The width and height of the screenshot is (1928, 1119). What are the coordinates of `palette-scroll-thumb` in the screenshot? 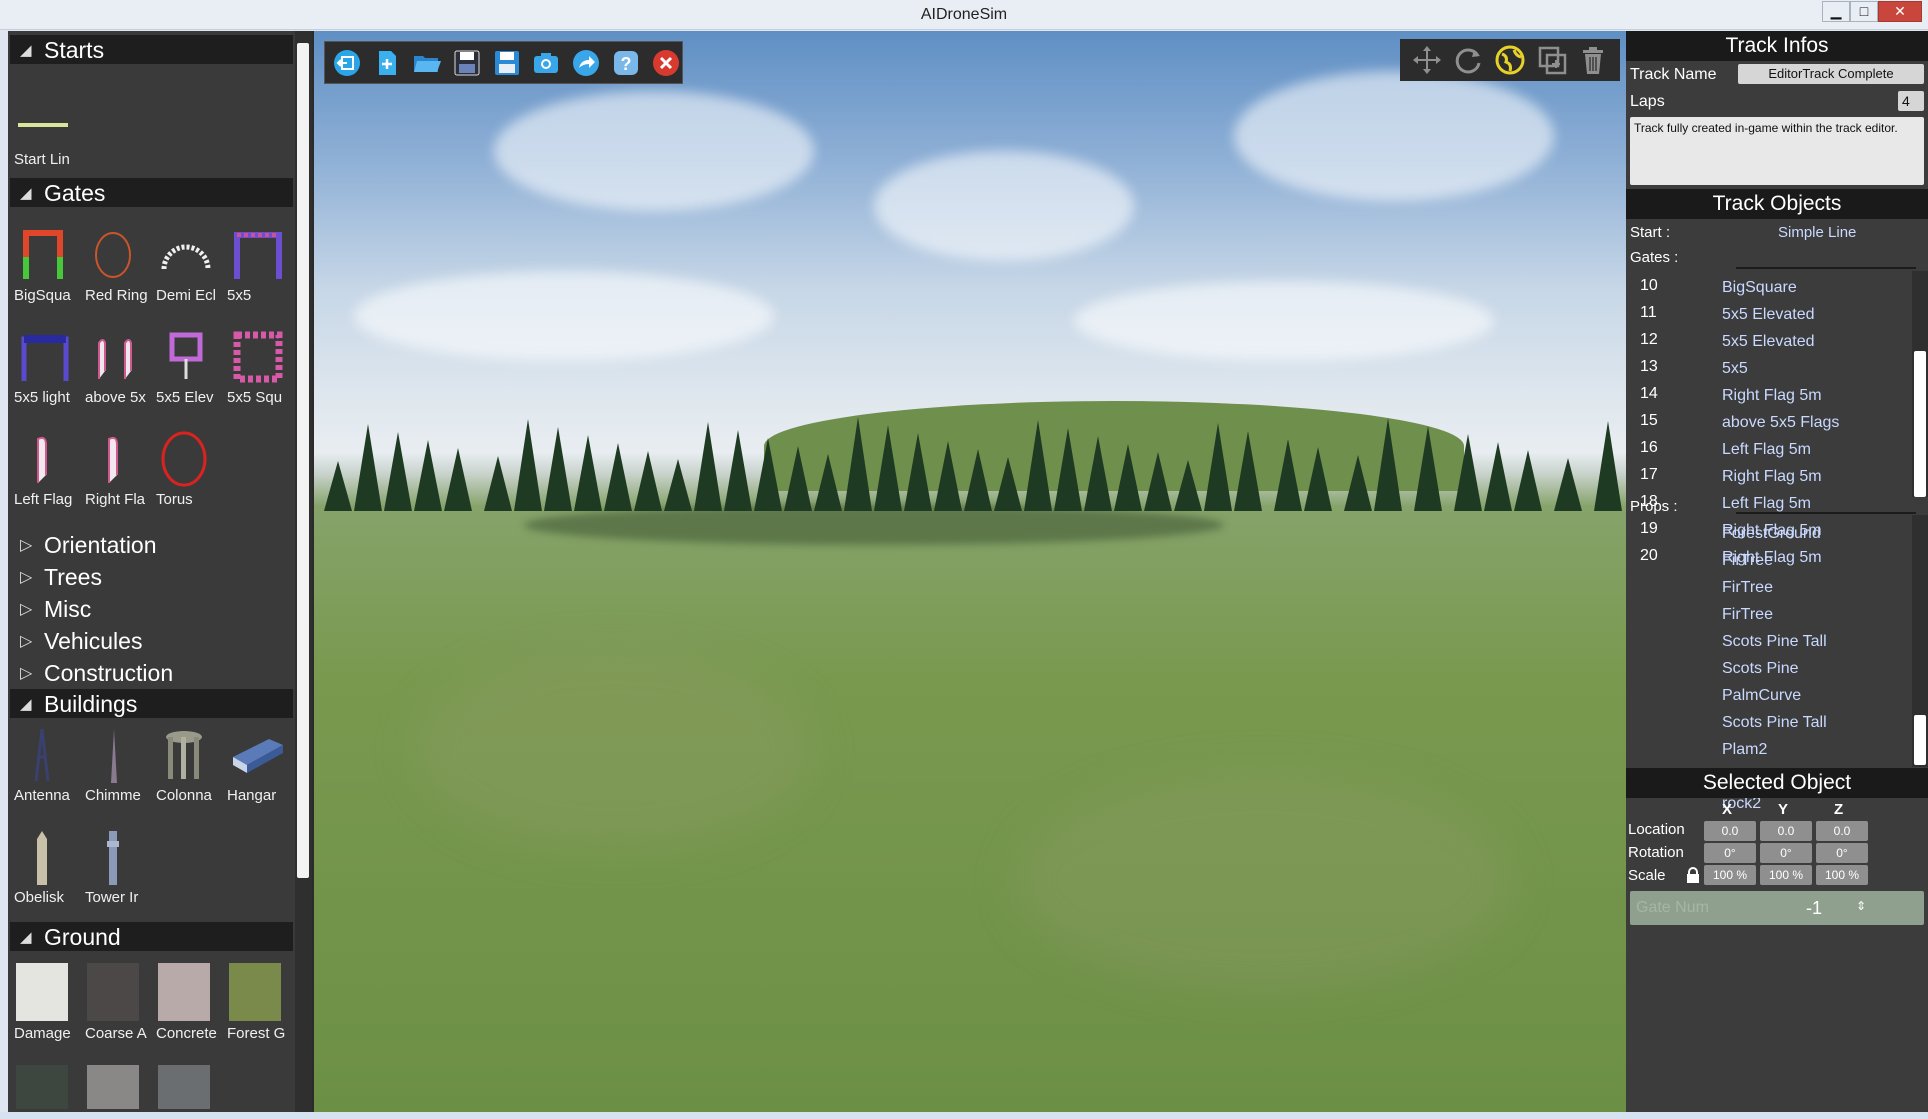 It's located at (303, 460).